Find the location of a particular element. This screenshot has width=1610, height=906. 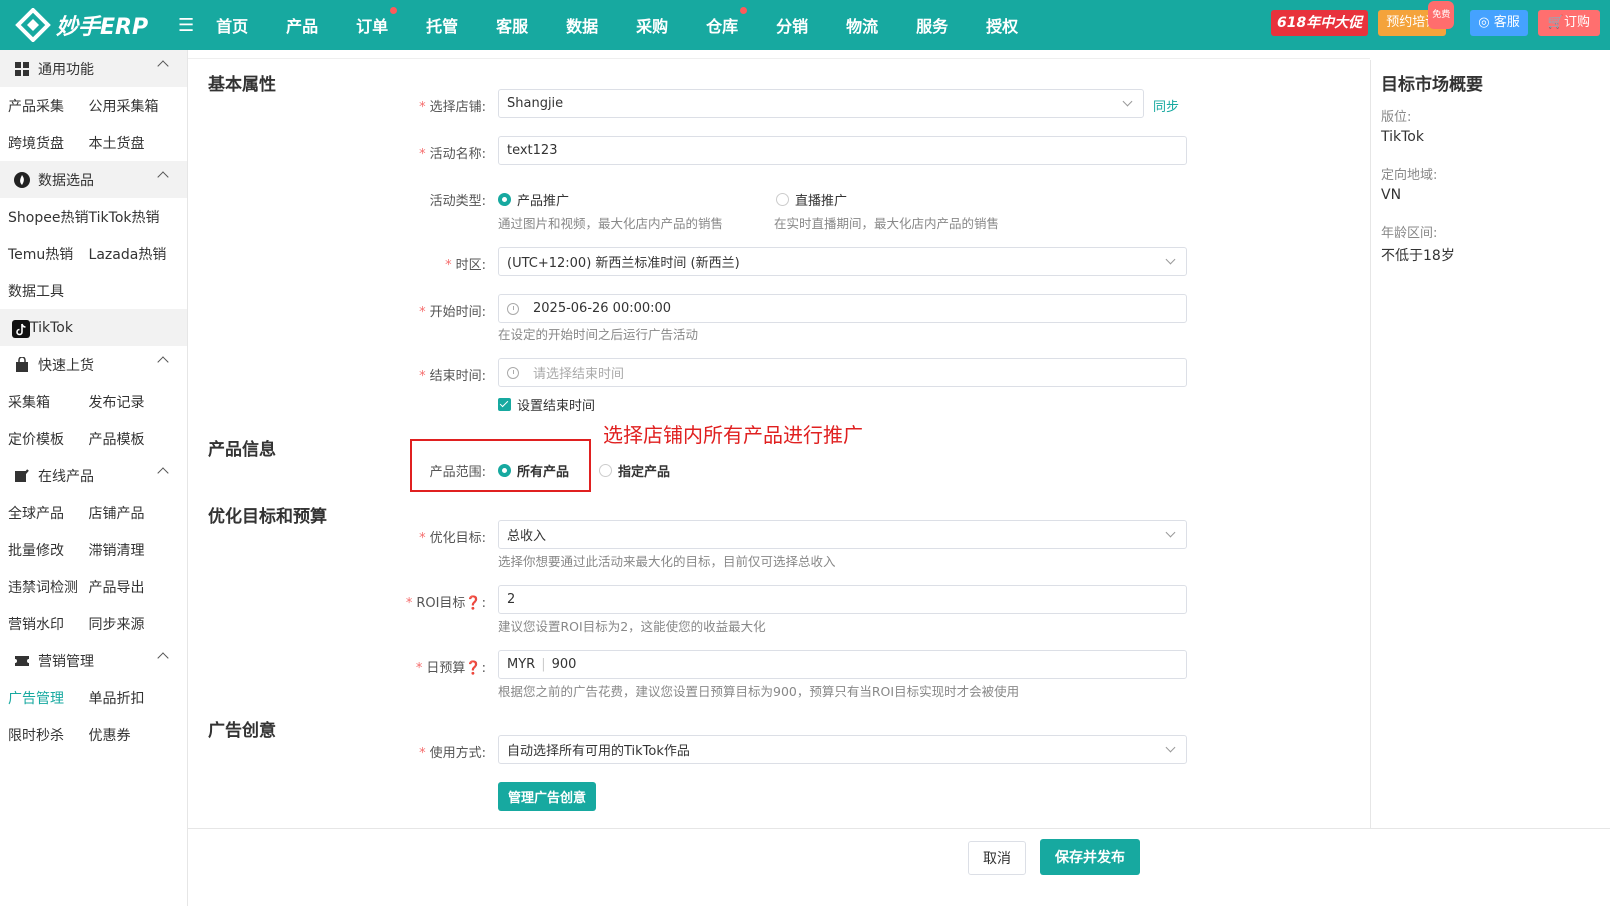

main-nav: 首页 产品 订单 托管 客服 数据 采购 仓库 分销 物流 服务 授权 is located at coordinates (636, 25).